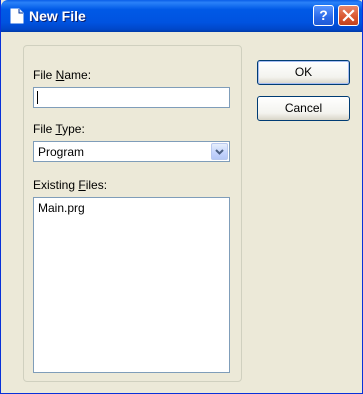  I want to click on text-cursor, so click(37, 97).